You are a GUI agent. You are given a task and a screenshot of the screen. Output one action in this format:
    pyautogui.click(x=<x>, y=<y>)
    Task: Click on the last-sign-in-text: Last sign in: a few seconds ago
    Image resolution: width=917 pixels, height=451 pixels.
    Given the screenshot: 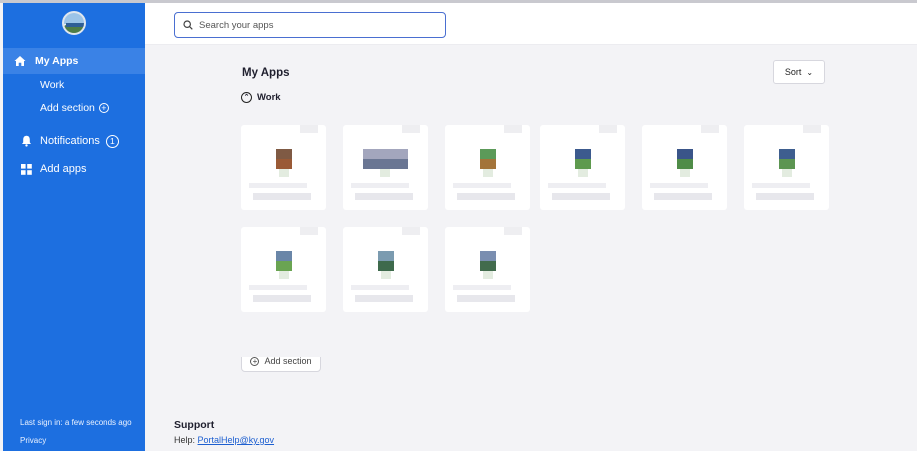 What is the action you would take?
    pyautogui.click(x=76, y=422)
    